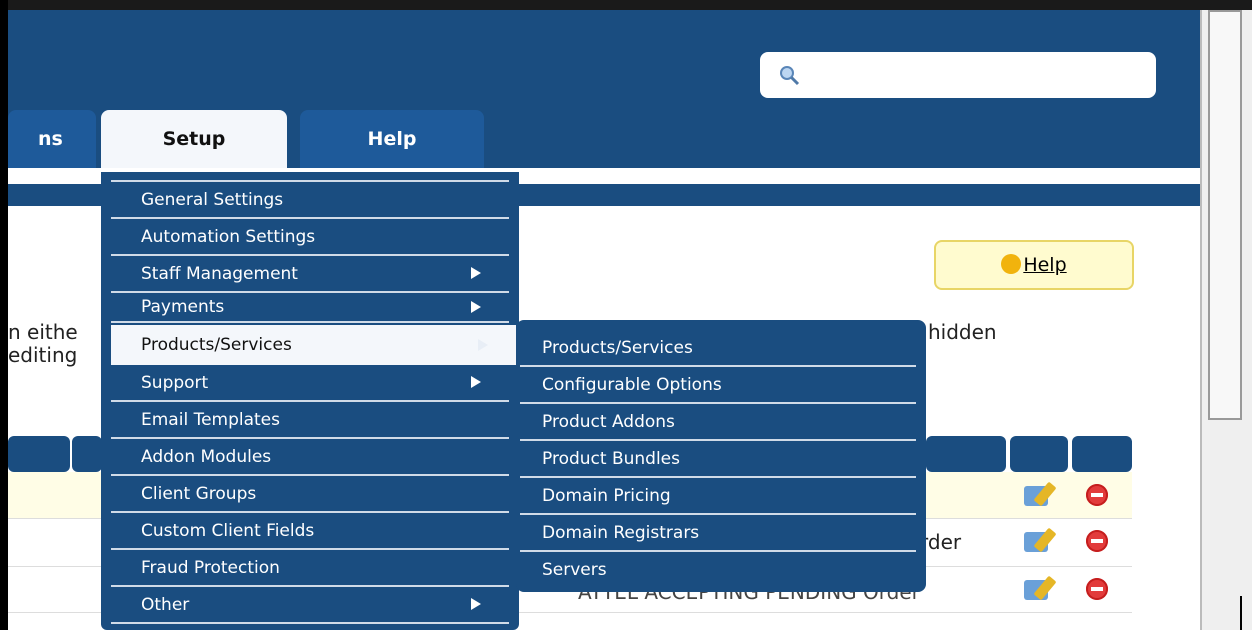  I want to click on resize-edge, so click(1241, 613).